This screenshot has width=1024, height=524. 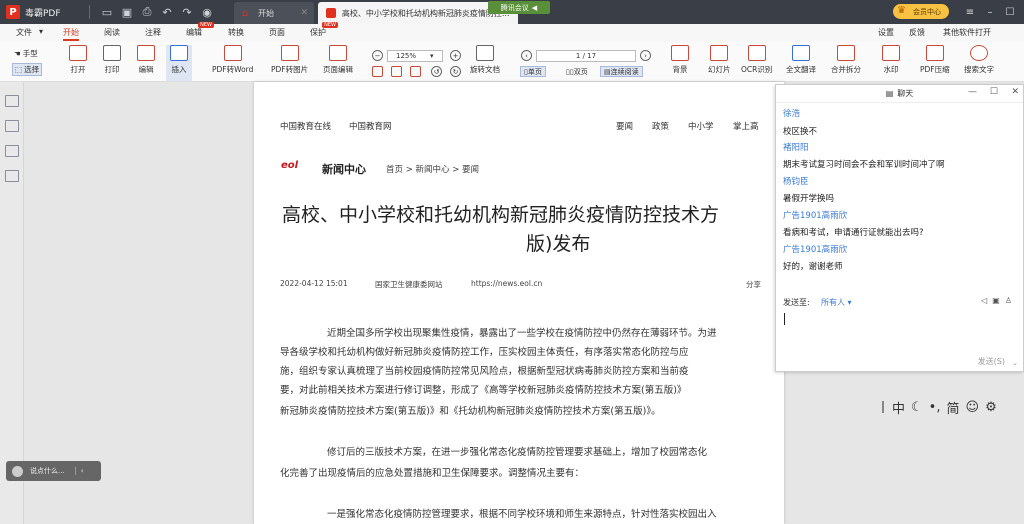 I want to click on punctuation-icon: •,, so click(x=935, y=407).